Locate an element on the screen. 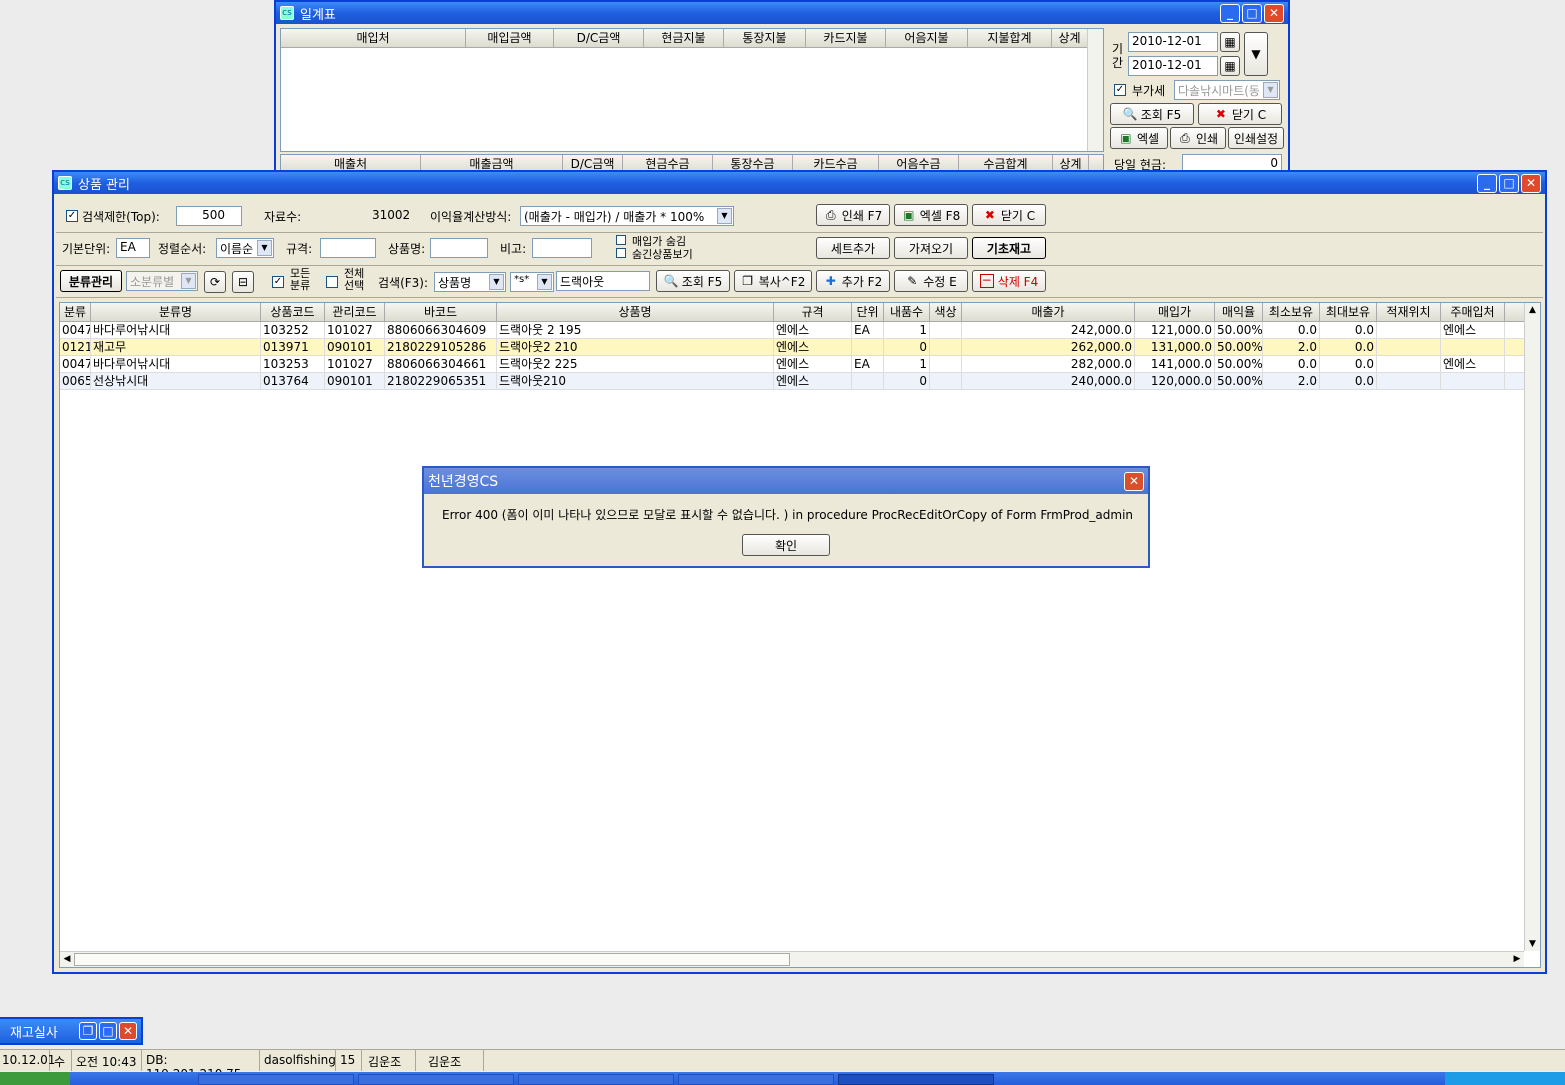 The height and width of the screenshot is (1085, 1565). column-header: 상품명 is located at coordinates (635, 312).